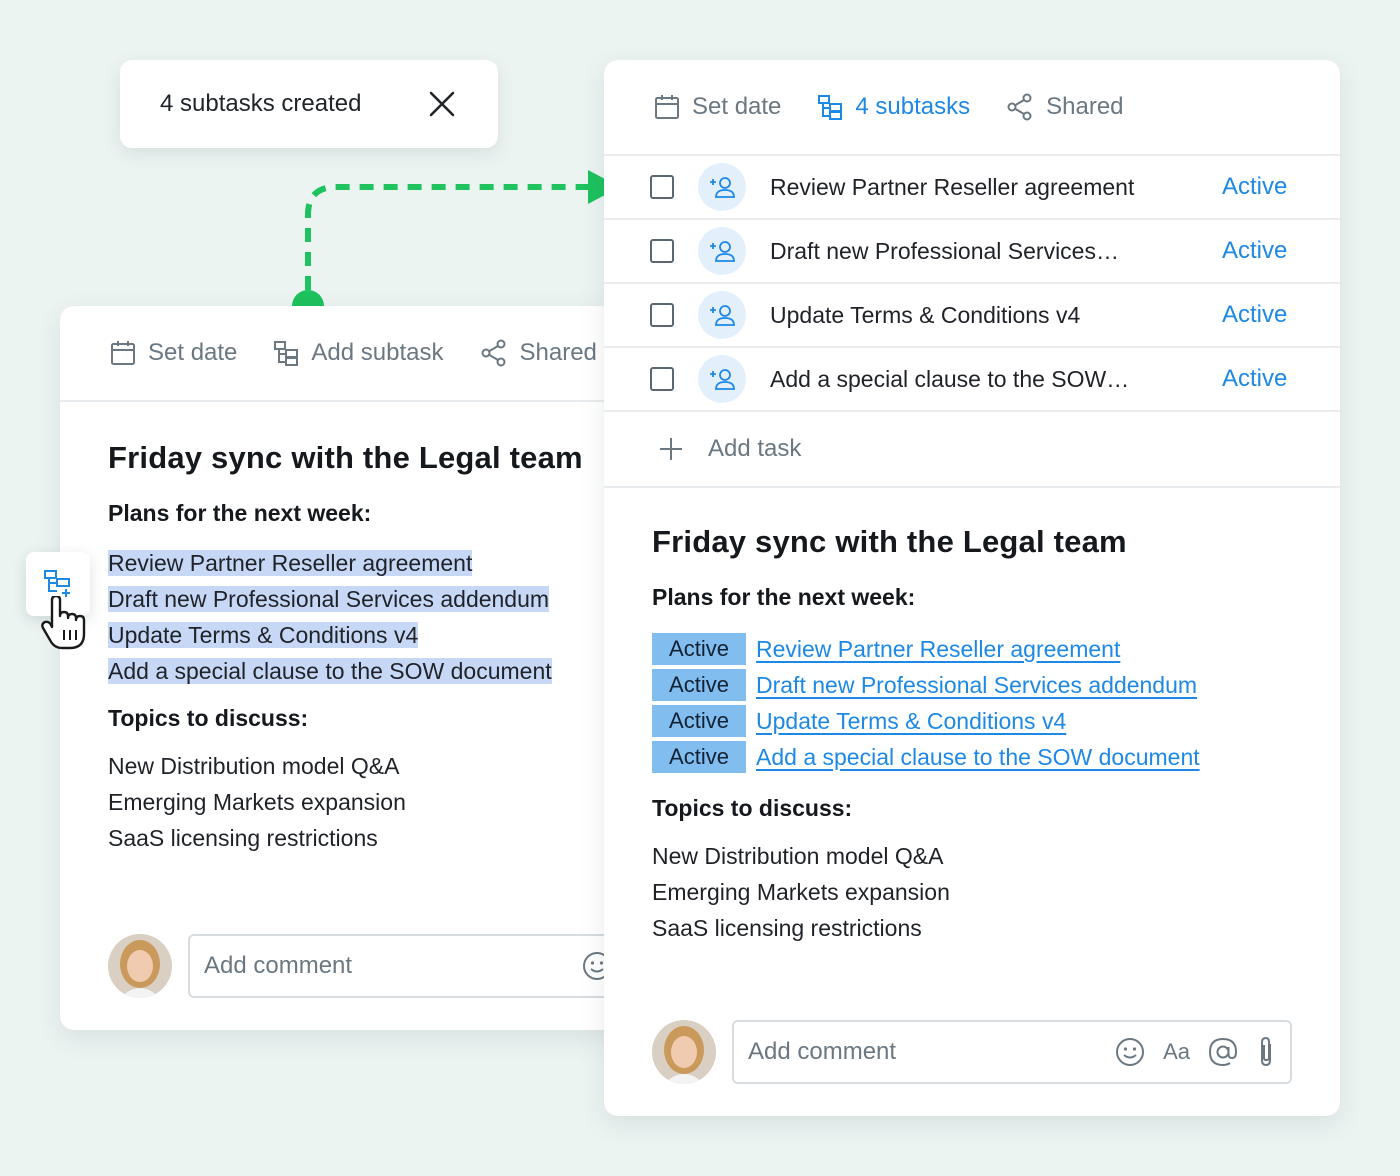 This screenshot has height=1176, width=1400. I want to click on toolbar: Set date Add subtask Shared, so click(340, 354).